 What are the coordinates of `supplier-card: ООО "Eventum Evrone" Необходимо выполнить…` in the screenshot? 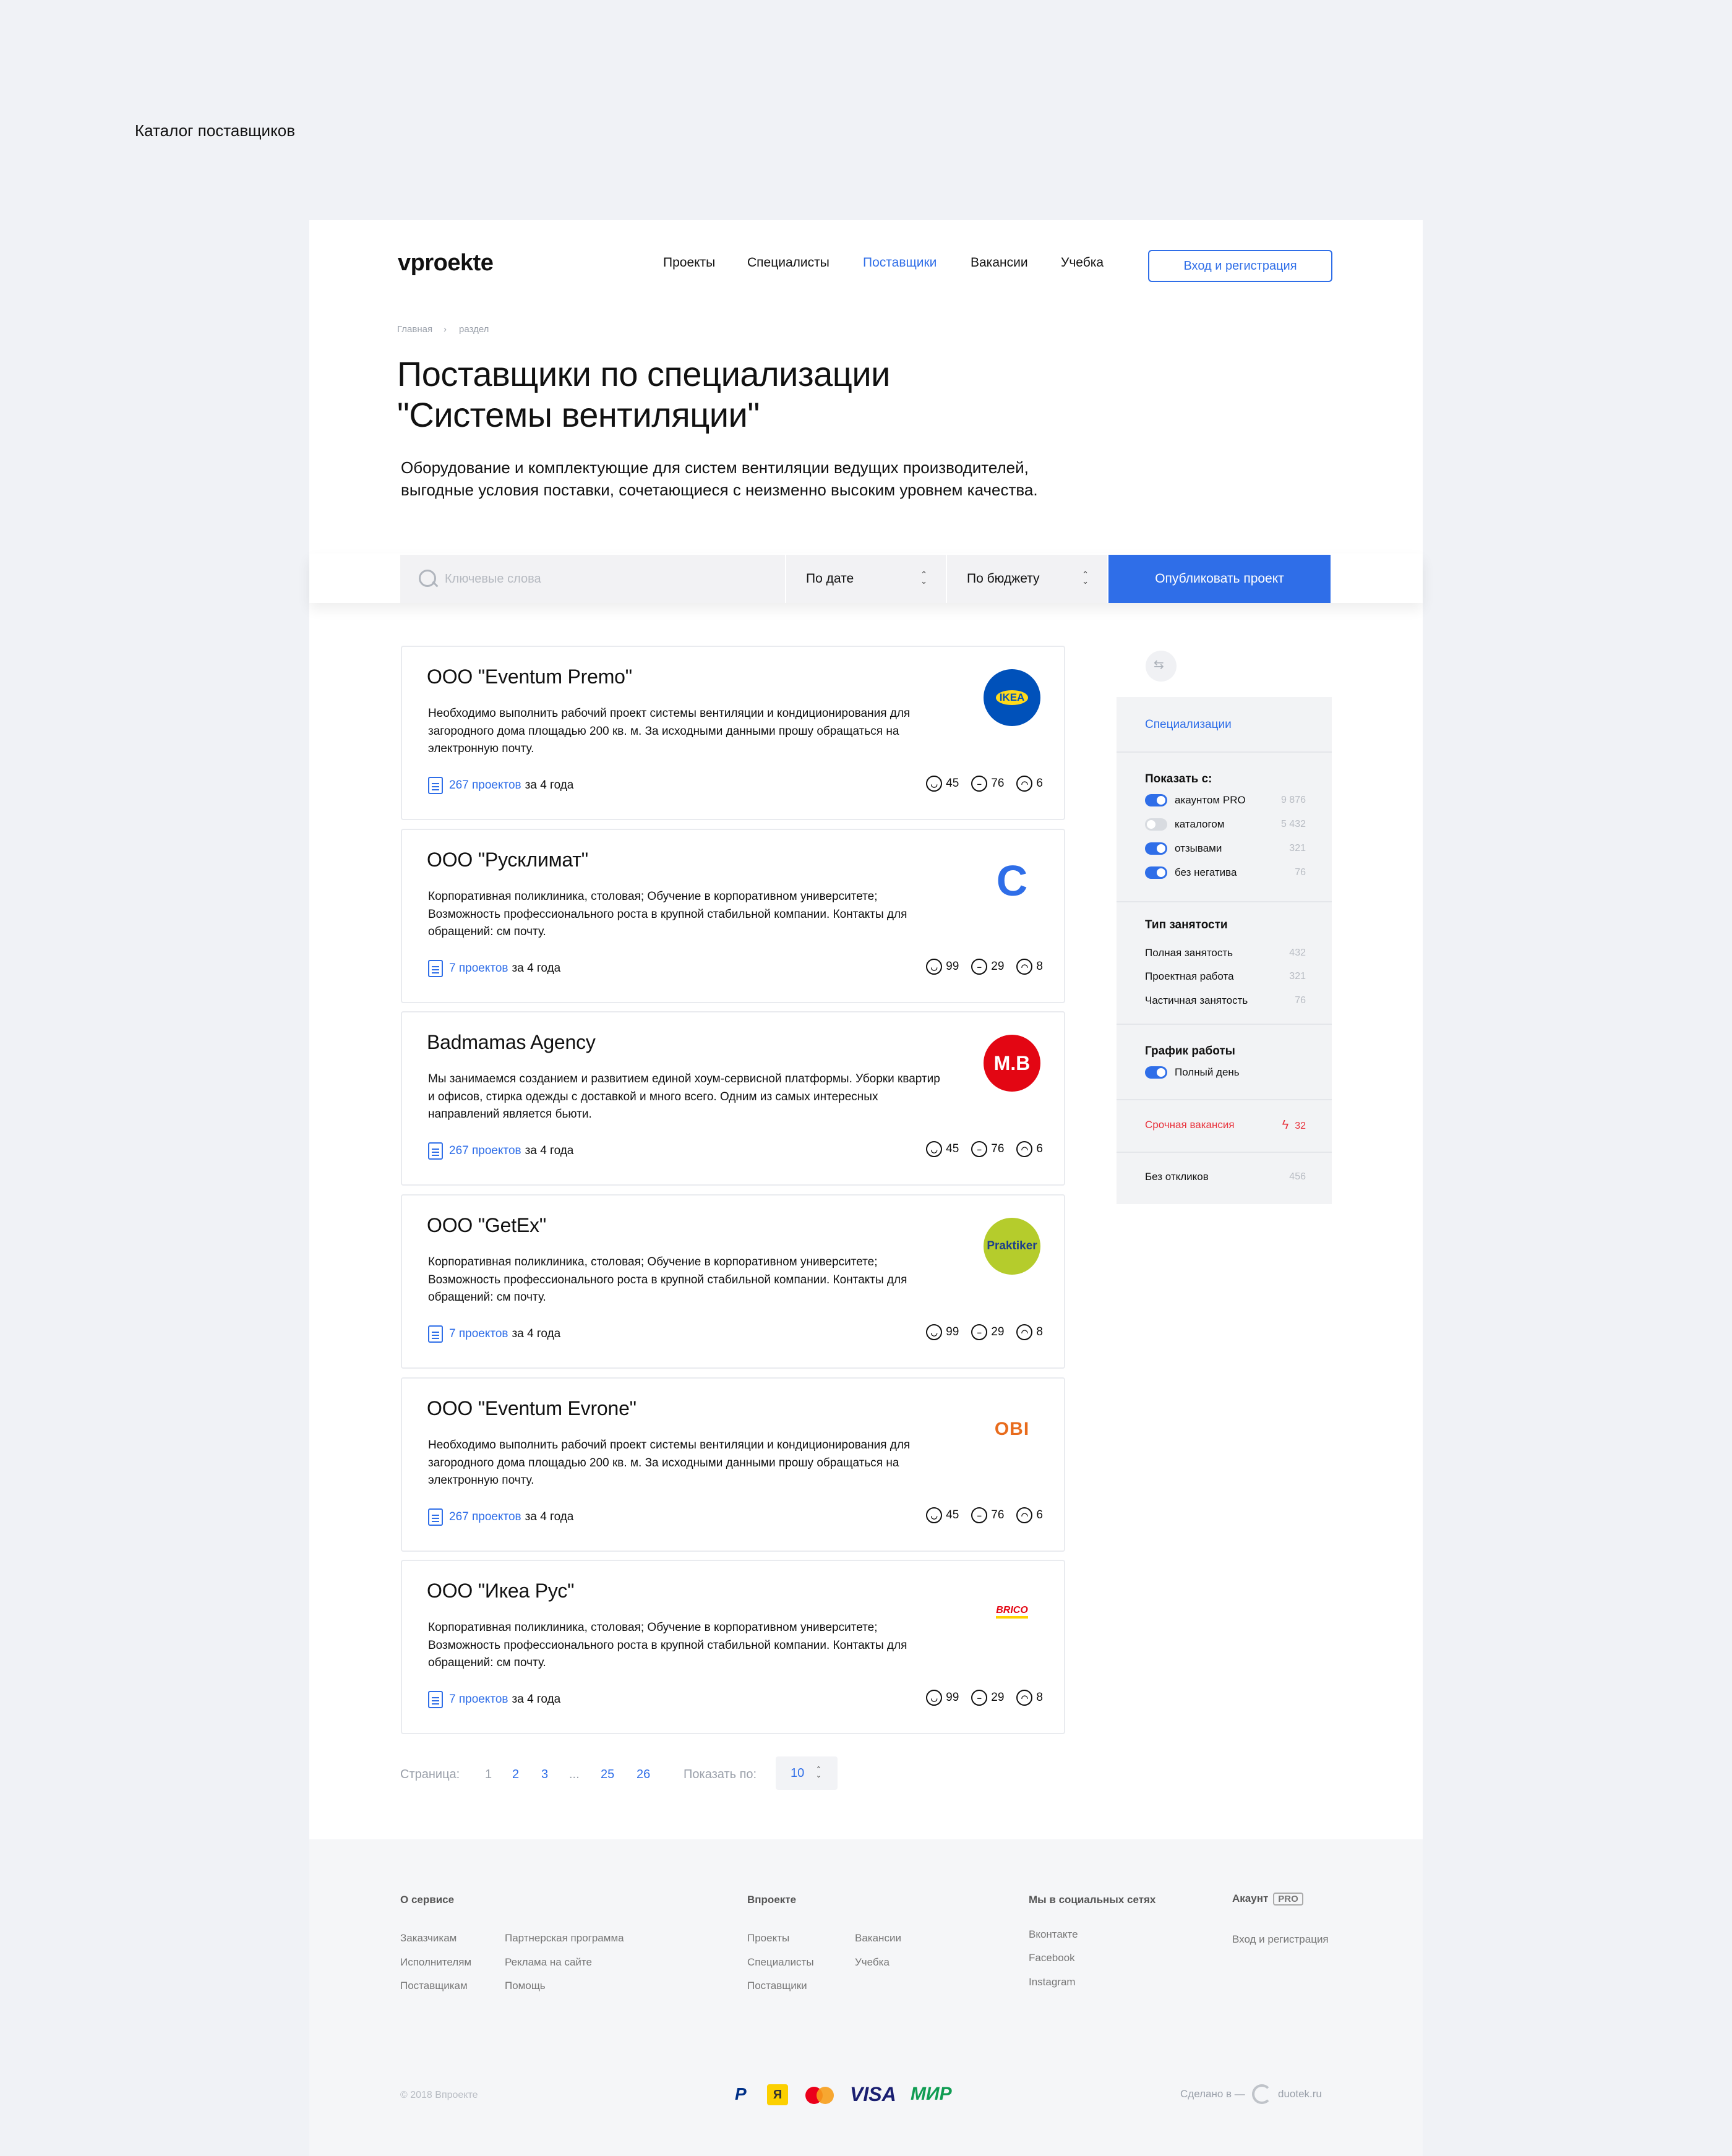 It's located at (733, 1464).